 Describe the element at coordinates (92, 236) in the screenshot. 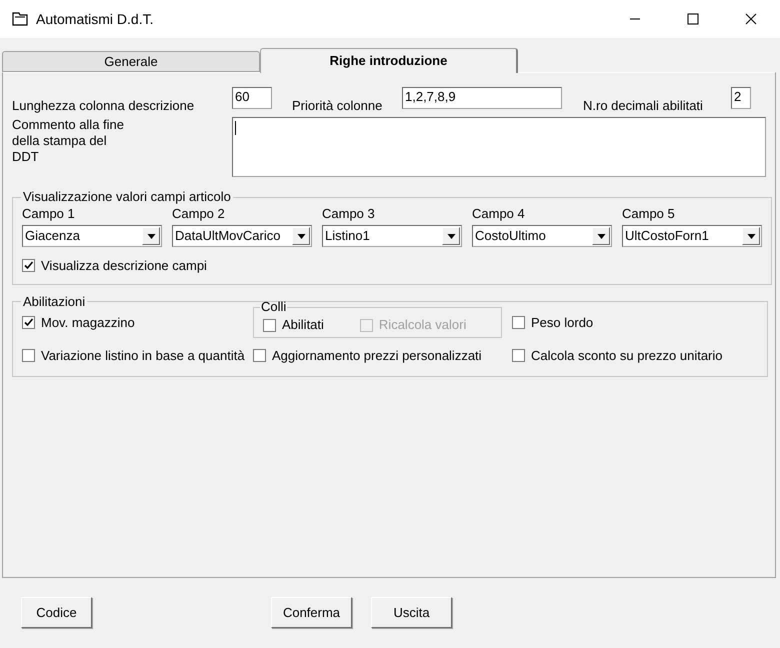

I see `dropdown: Giacenza` at that location.